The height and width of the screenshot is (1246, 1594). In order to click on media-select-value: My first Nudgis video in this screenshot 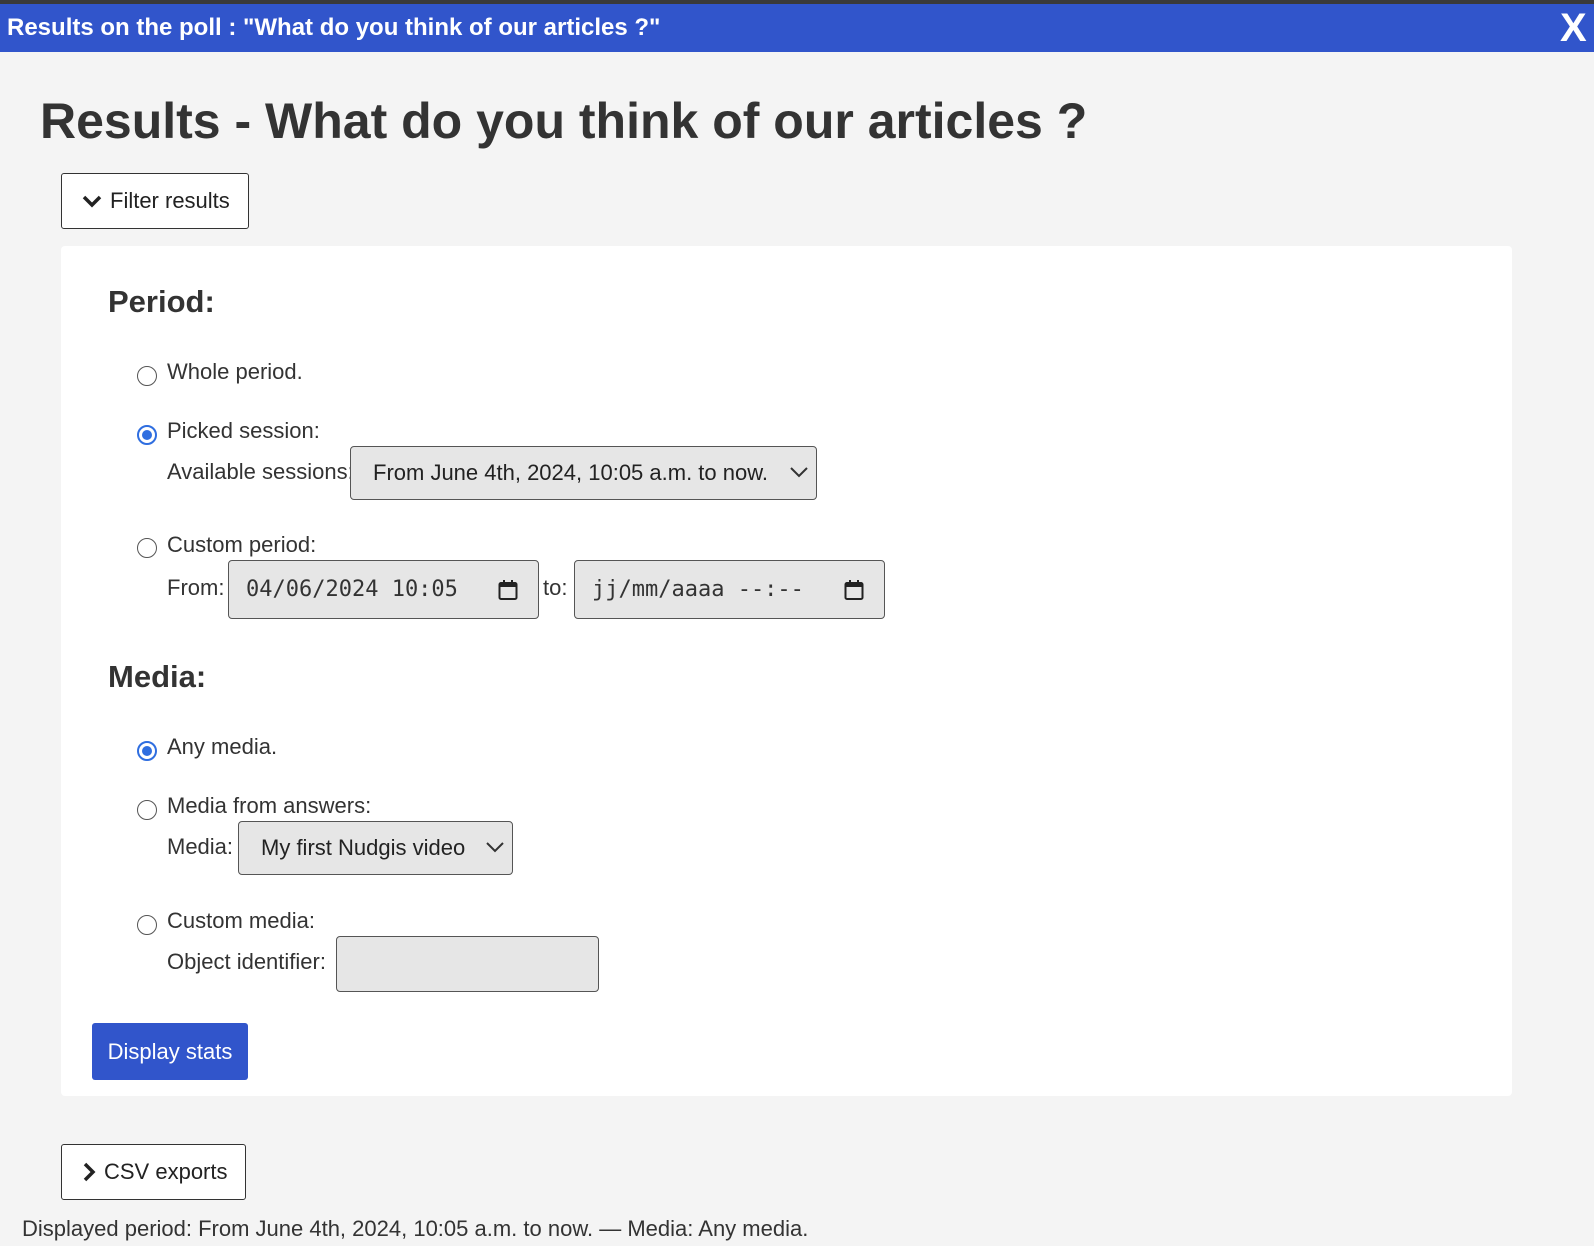, I will do `click(363, 847)`.